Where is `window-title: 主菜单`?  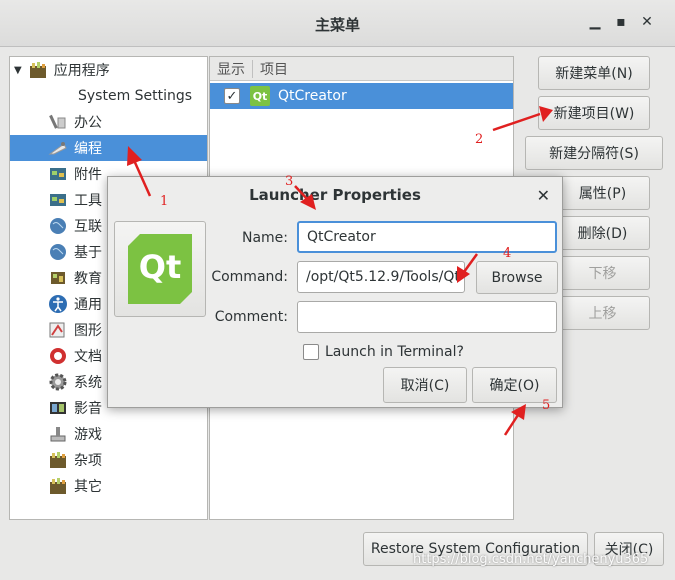 window-title: 主菜单 is located at coordinates (337, 25).